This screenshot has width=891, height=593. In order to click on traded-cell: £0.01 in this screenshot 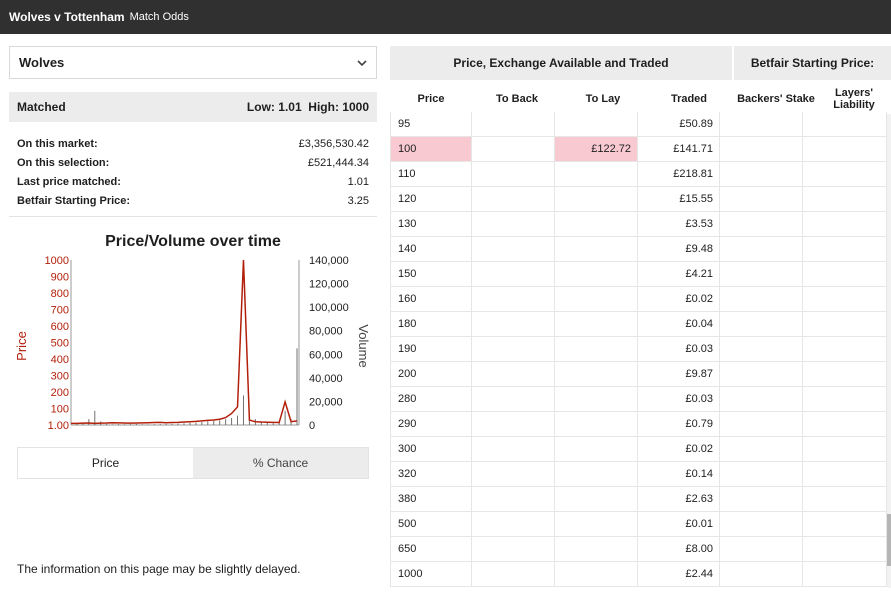, I will do `click(679, 524)`.